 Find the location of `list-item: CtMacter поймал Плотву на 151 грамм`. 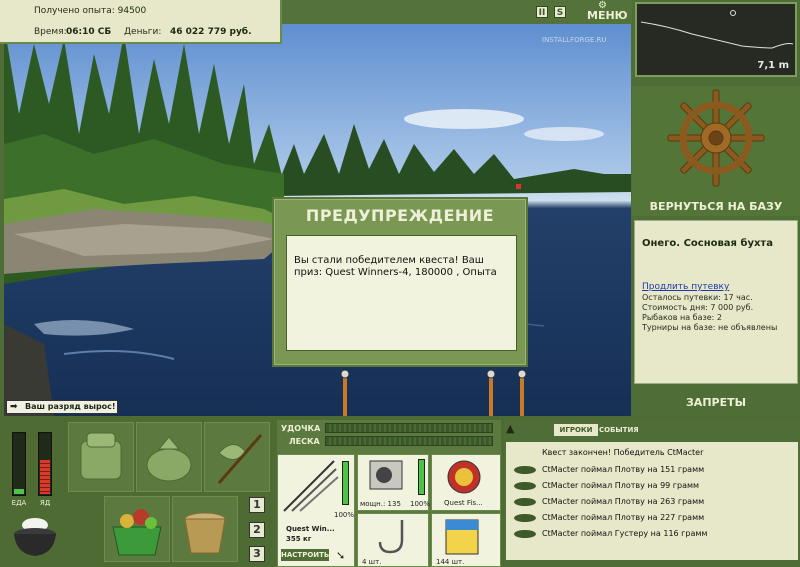

list-item: CtMacter поймал Плотву на 151 грамм is located at coordinates (652, 469).